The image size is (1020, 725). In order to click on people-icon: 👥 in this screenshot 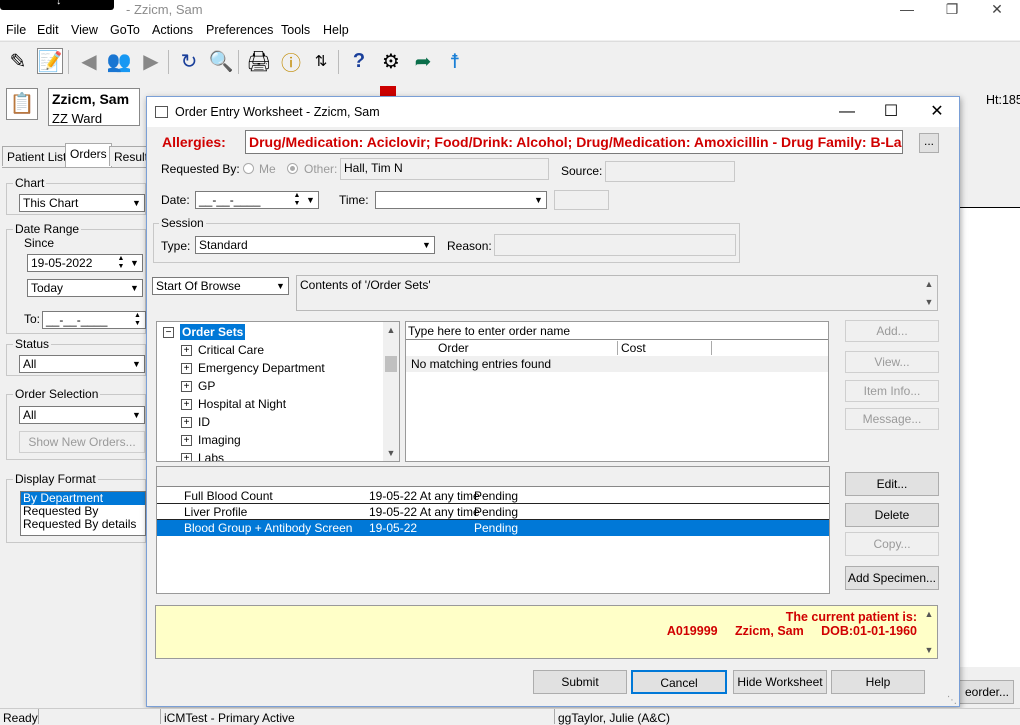, I will do `click(119, 61)`.